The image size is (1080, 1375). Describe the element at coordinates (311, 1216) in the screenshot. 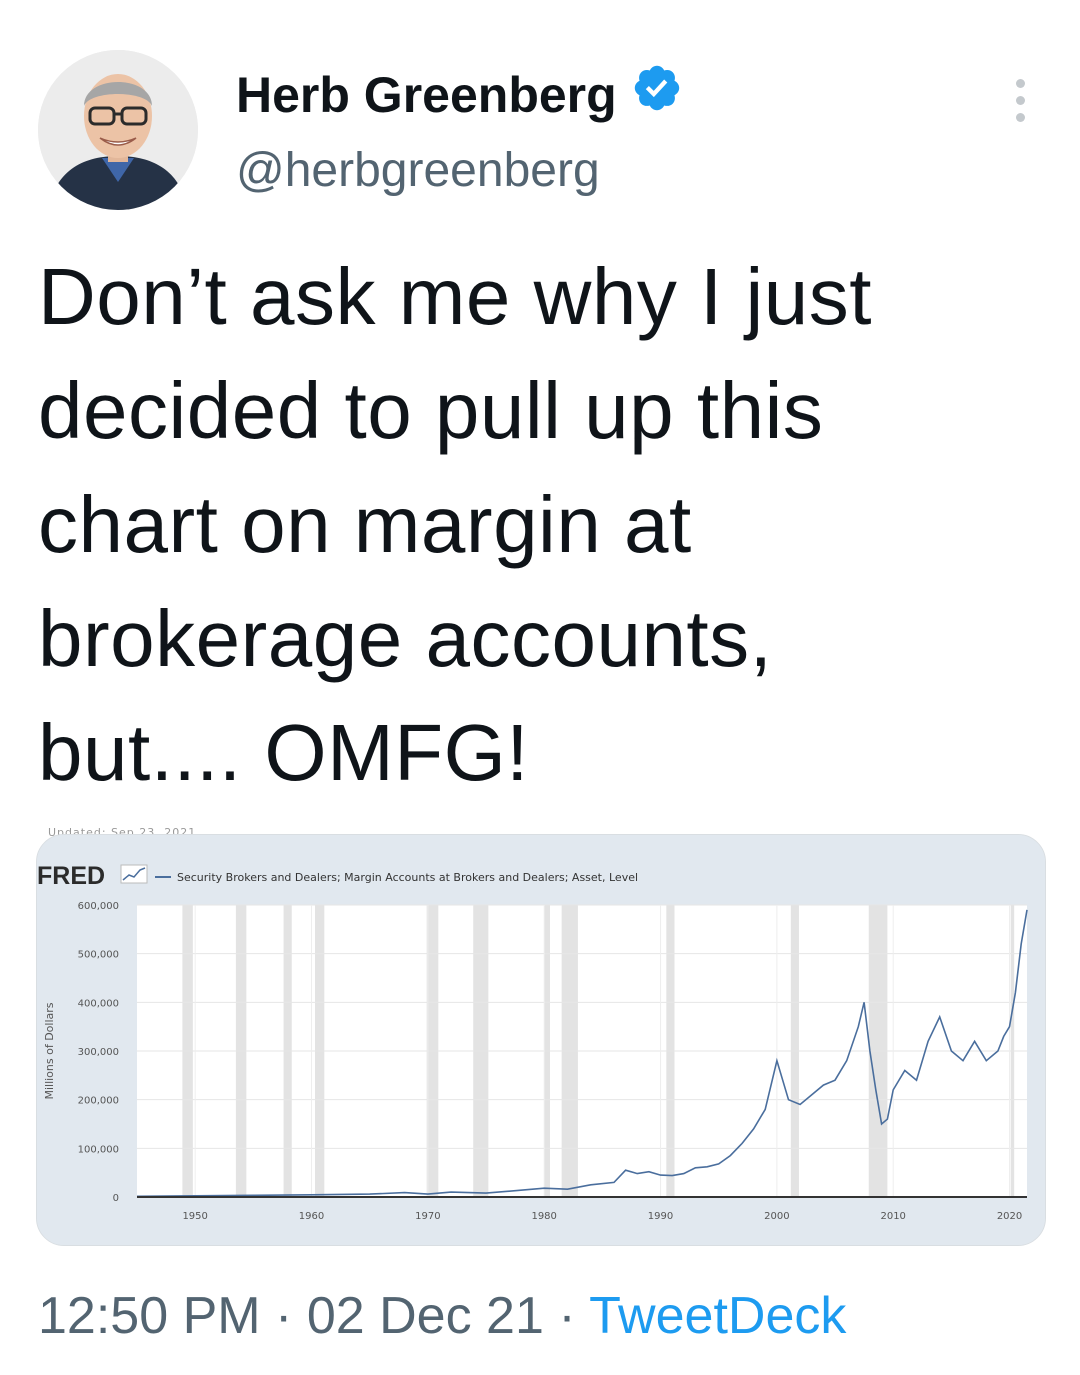

I see `x-tick-label: 1960` at that location.